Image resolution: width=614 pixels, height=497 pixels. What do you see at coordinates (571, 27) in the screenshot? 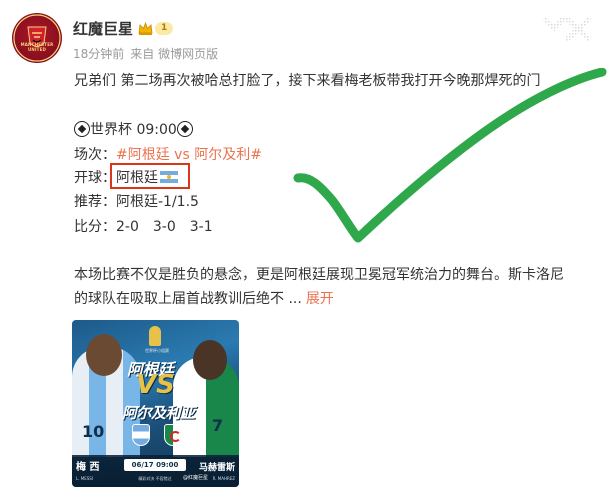
I see `dismiss-icon` at bounding box center [571, 27].